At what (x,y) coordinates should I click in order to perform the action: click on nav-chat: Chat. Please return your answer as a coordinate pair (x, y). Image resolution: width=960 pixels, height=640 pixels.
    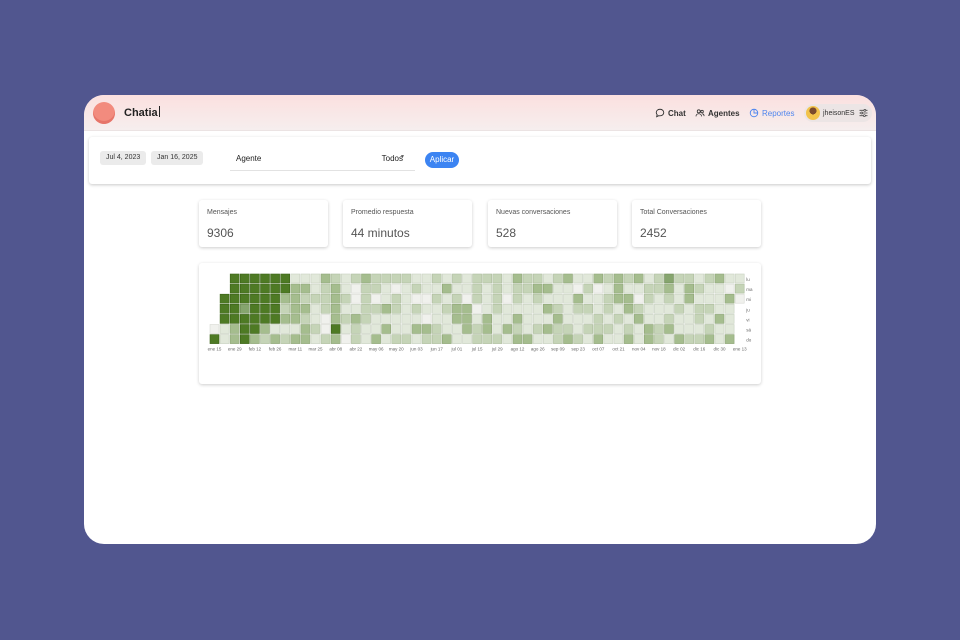
    Looking at the image, I should click on (670, 113).